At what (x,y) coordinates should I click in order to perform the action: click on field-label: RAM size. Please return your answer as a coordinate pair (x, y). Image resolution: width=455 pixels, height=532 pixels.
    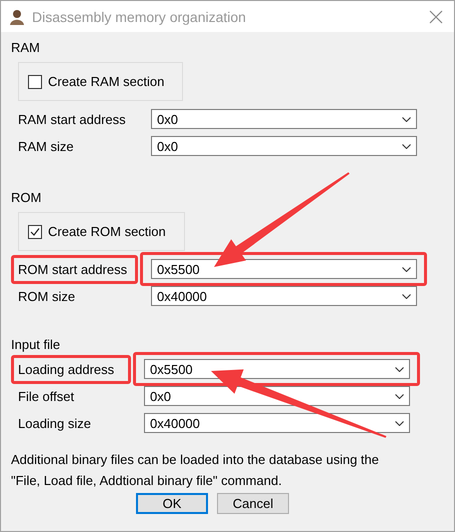
    Looking at the image, I should click on (46, 146).